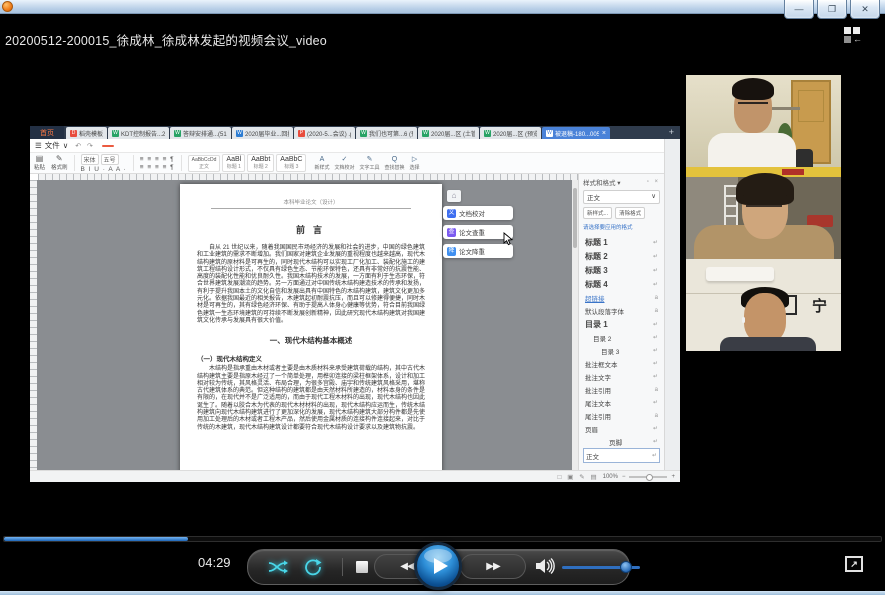  What do you see at coordinates (321, 163) in the screenshot?
I see `ribbon-tool-button: A 新样式` at bounding box center [321, 163].